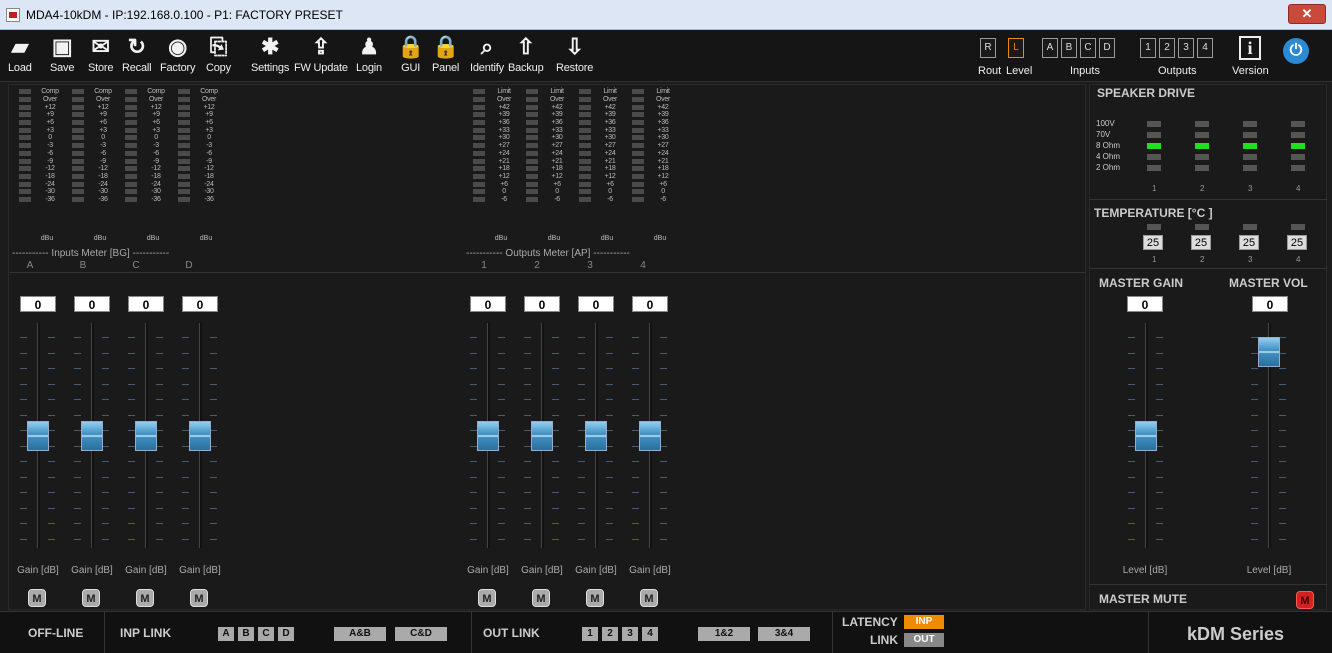 The width and height of the screenshot is (1332, 653). What do you see at coordinates (1145, 570) in the screenshot?
I see `master-gain-unit: Level [dB]` at bounding box center [1145, 570].